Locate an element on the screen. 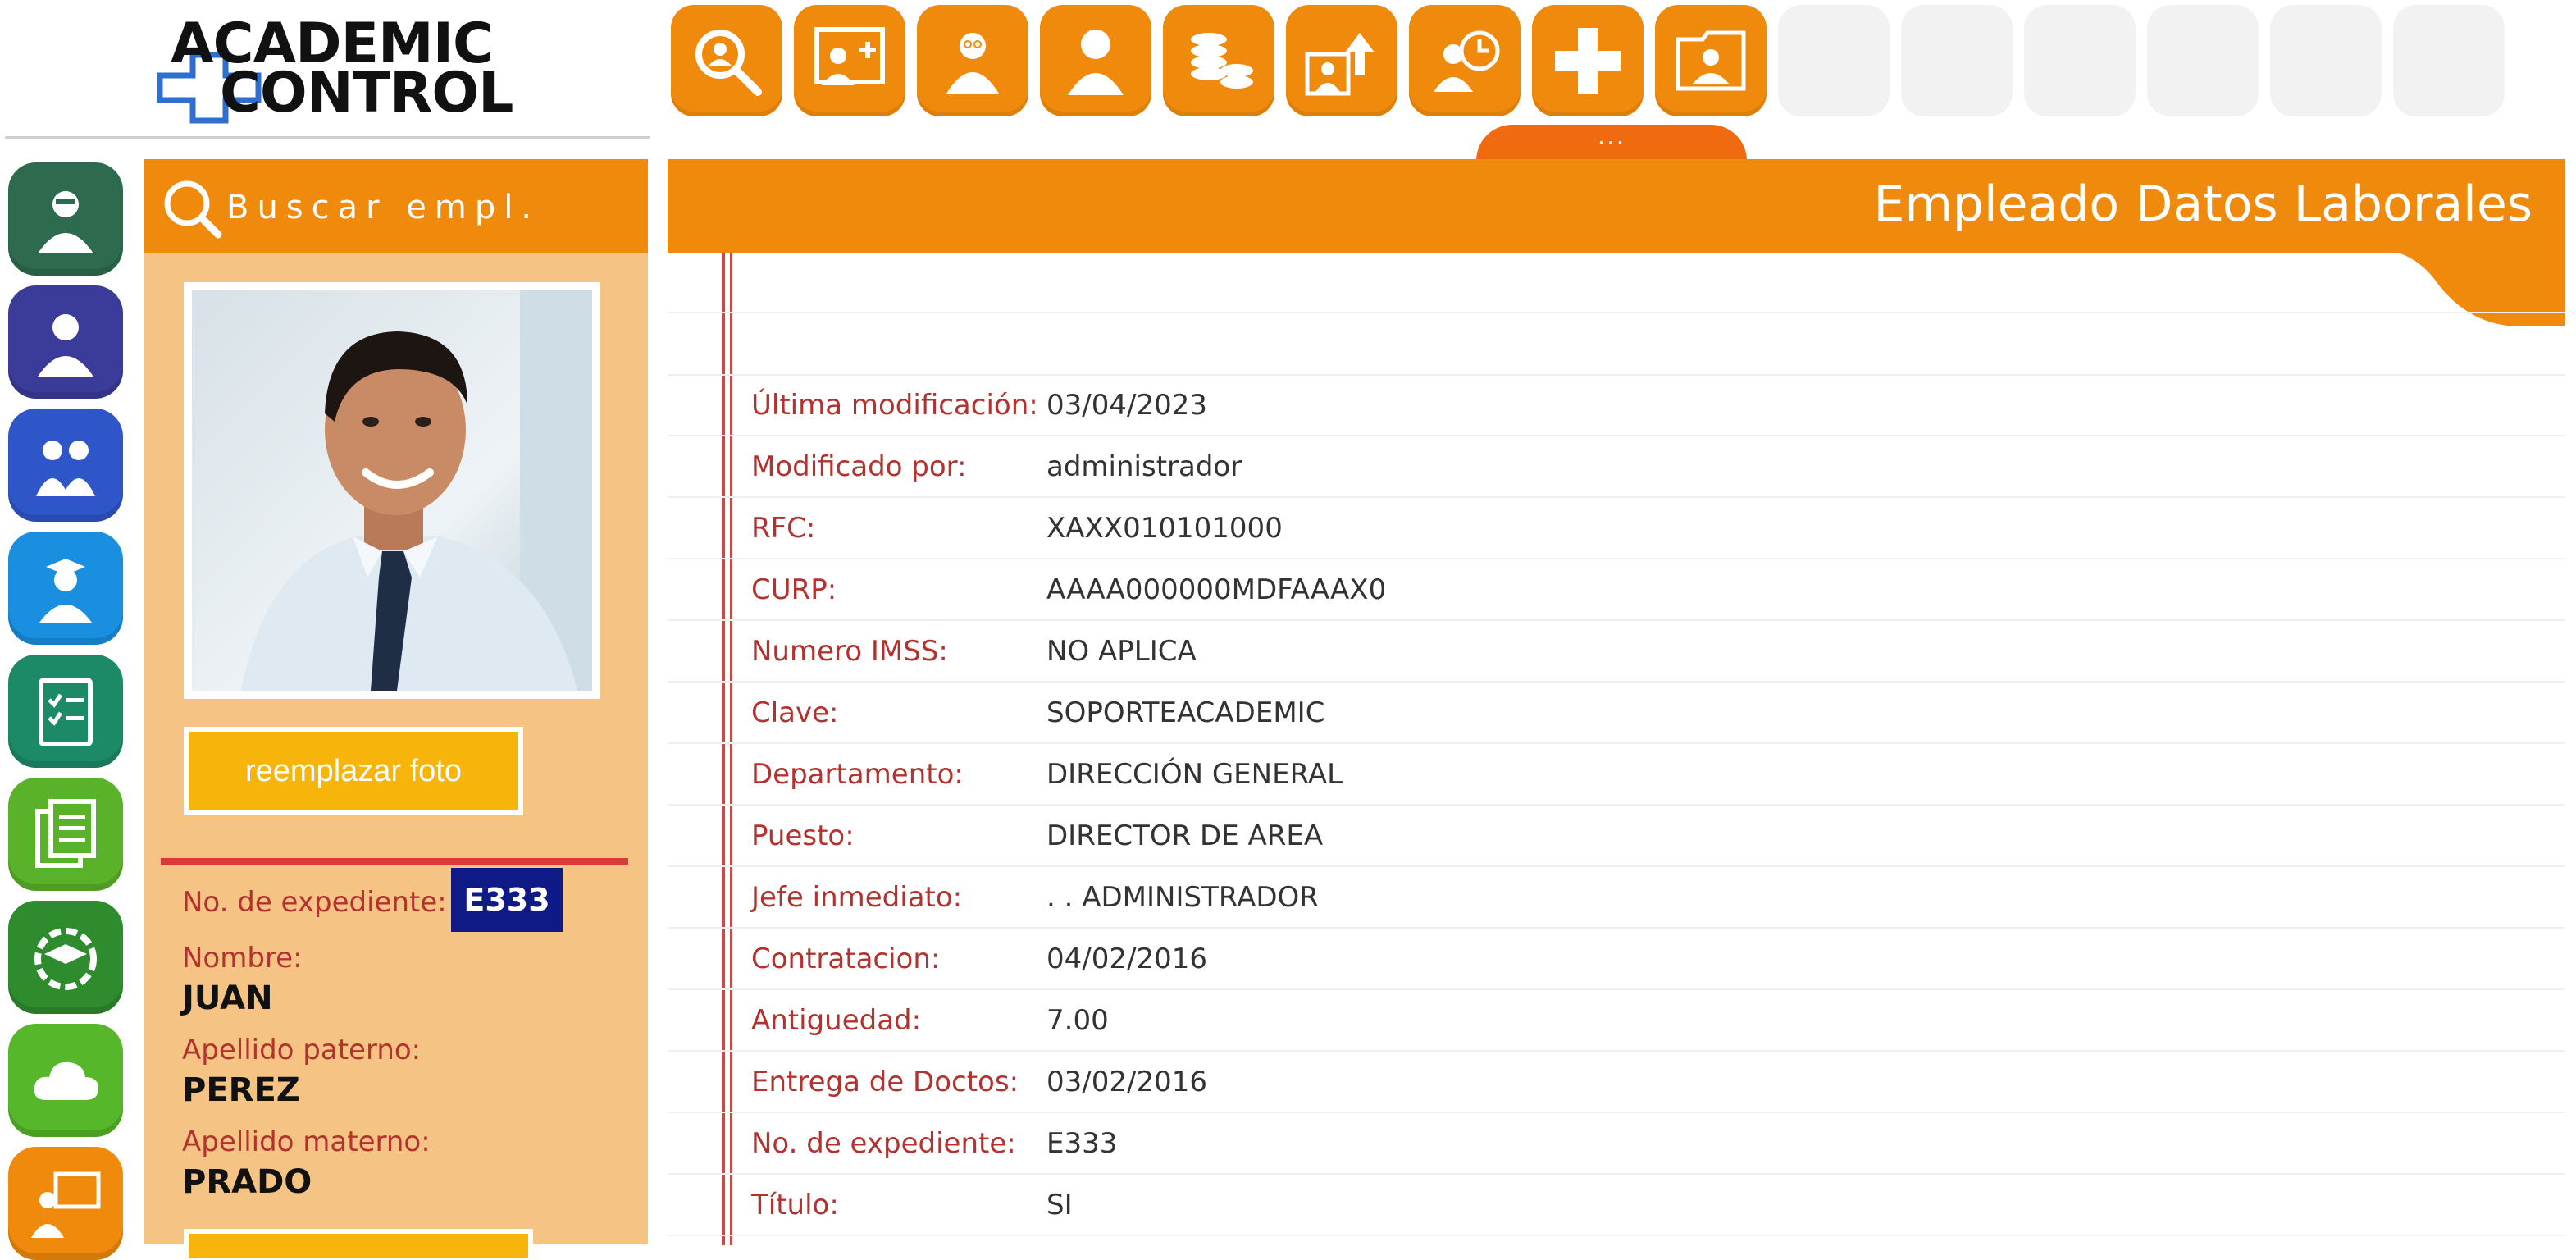 Image resolution: width=2576 pixels, height=1260 pixels. search-employee-header: Buscar empl. is located at coordinates (396, 206).